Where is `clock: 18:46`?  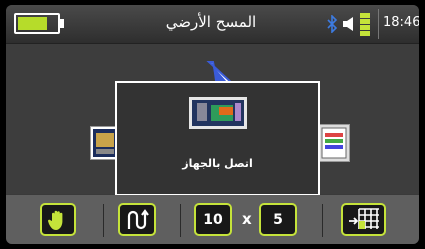 clock: 18:46 is located at coordinates (401, 22).